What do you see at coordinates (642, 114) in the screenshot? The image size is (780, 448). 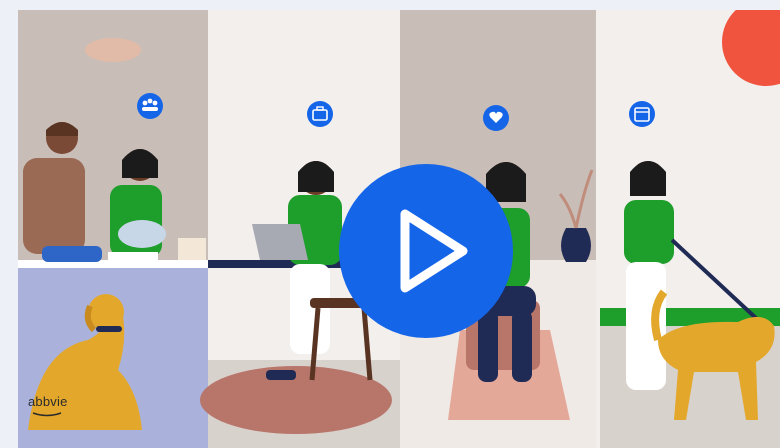 I see `calendar-icon` at bounding box center [642, 114].